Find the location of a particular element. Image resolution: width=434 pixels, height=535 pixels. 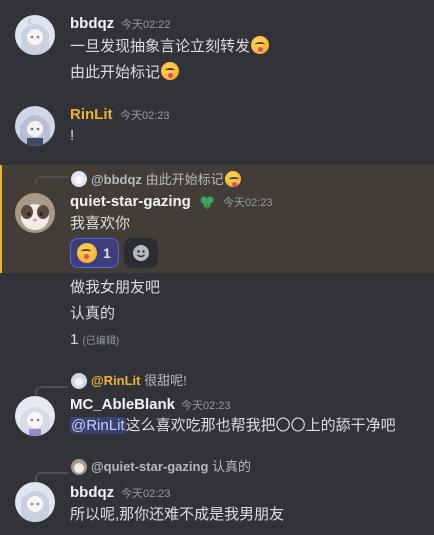

message-line: 认真的 is located at coordinates (93, 313).